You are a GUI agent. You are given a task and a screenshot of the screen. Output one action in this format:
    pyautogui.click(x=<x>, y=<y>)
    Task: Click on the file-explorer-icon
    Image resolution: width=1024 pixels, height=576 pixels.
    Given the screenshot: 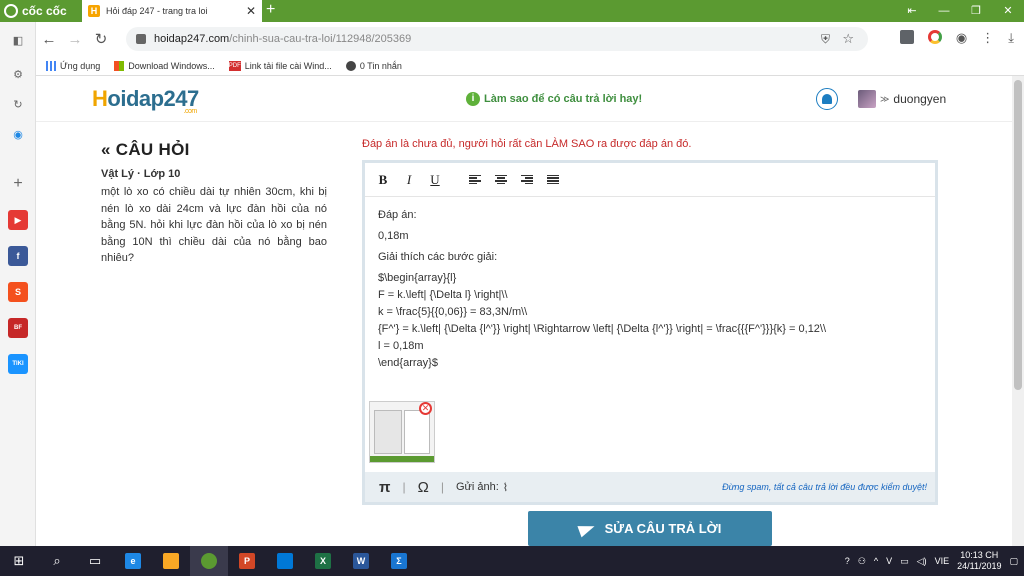 What is the action you would take?
    pyautogui.click(x=171, y=561)
    